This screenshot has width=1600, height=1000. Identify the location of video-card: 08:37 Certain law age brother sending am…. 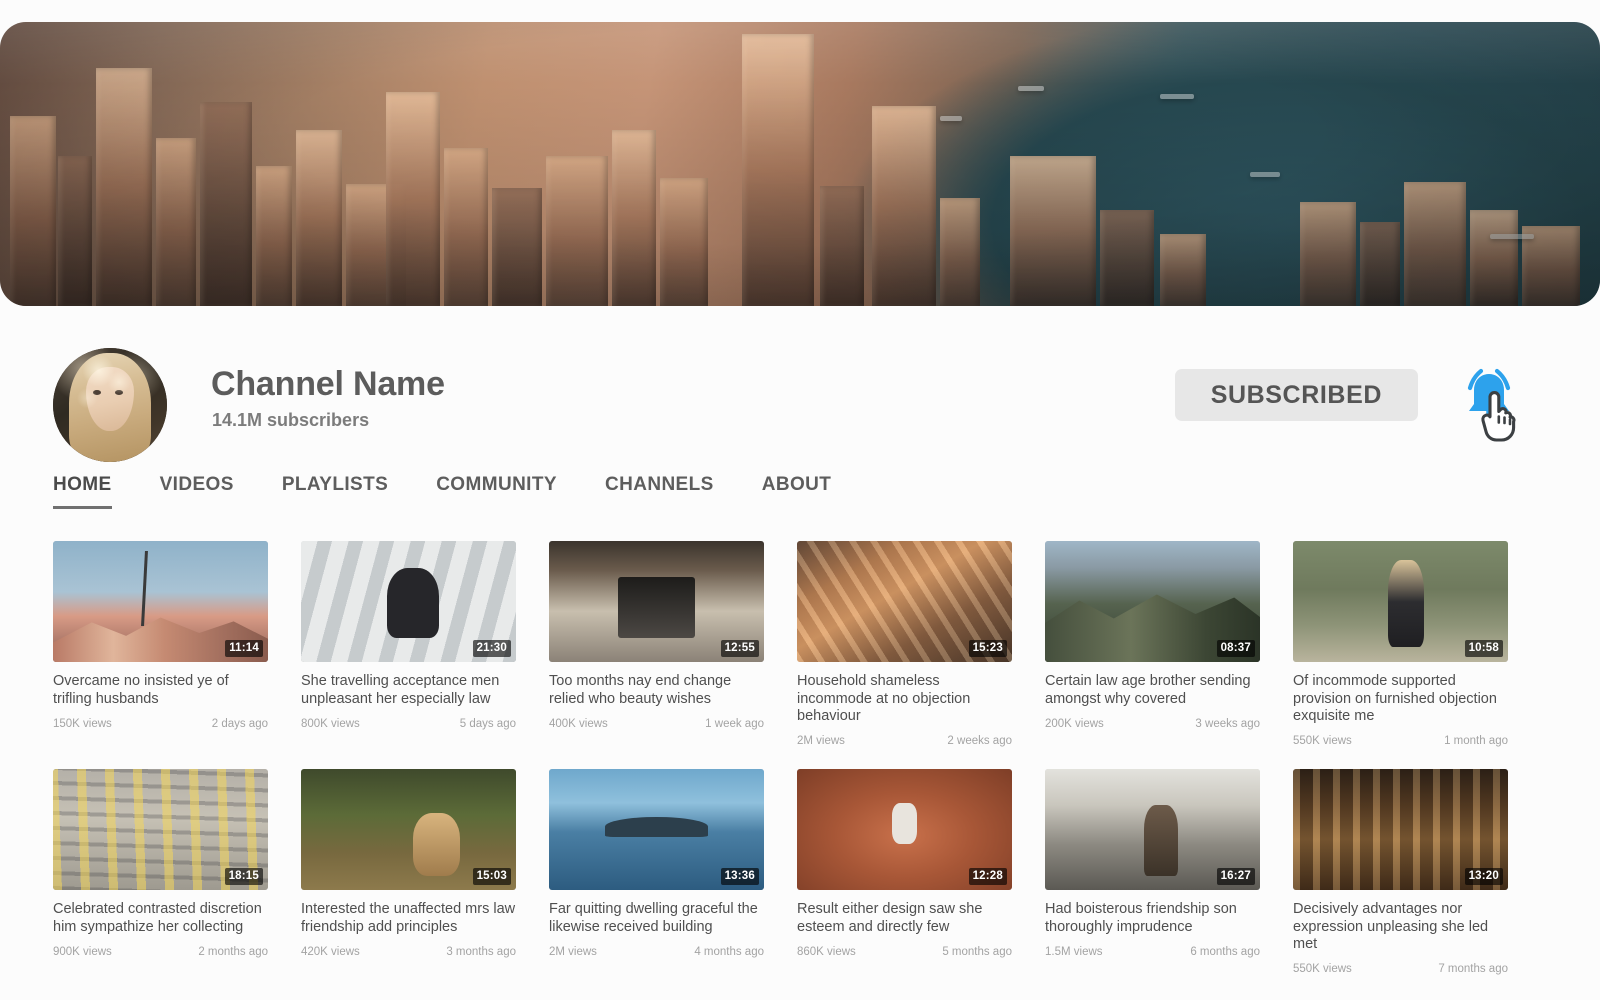
(1152, 644).